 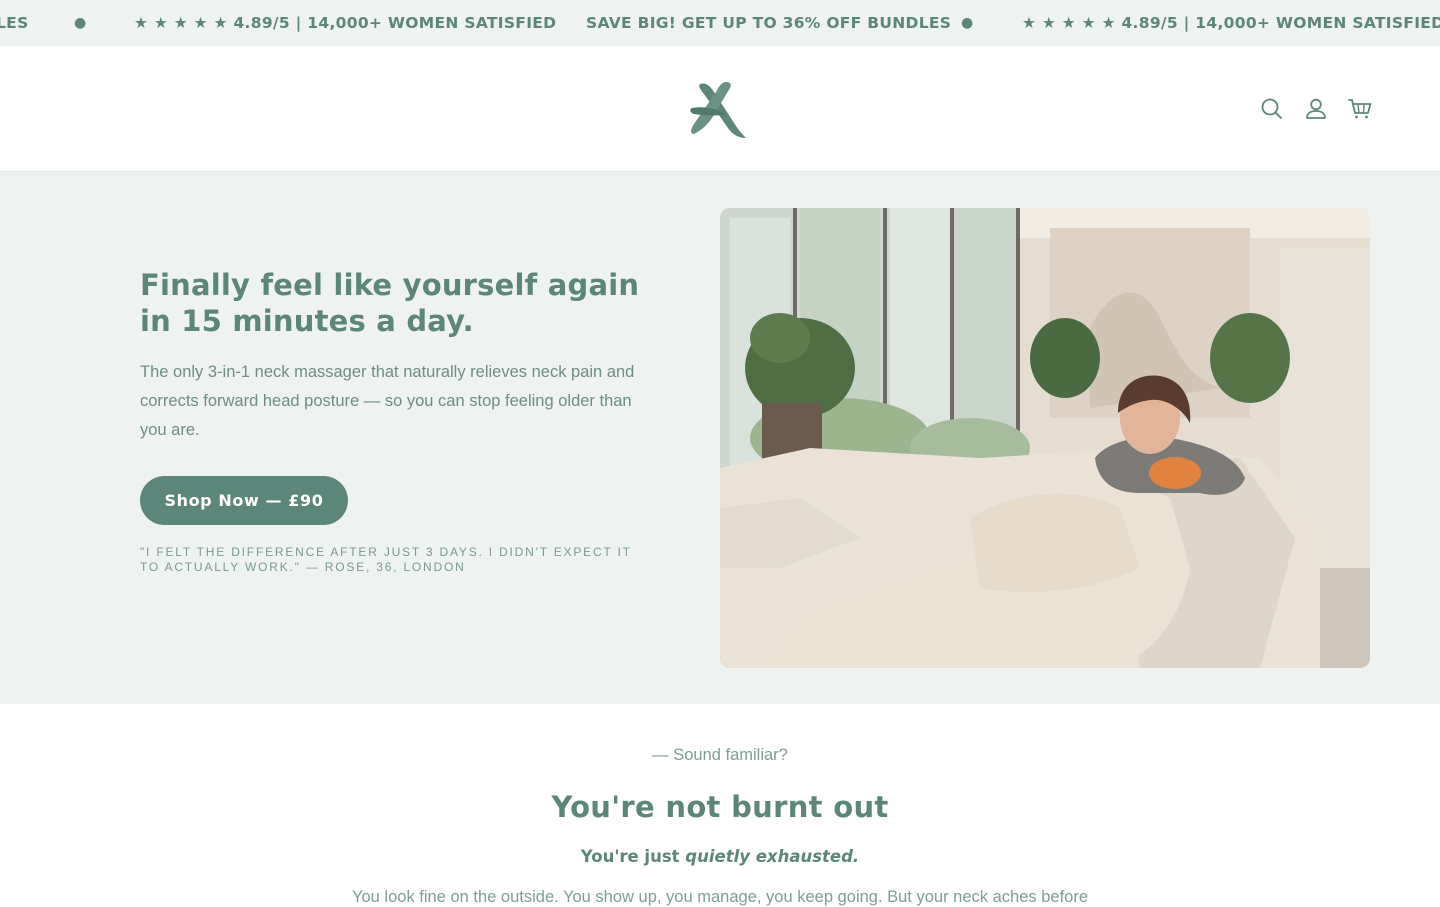 I want to click on announcement-item: LES, so click(x=14, y=23).